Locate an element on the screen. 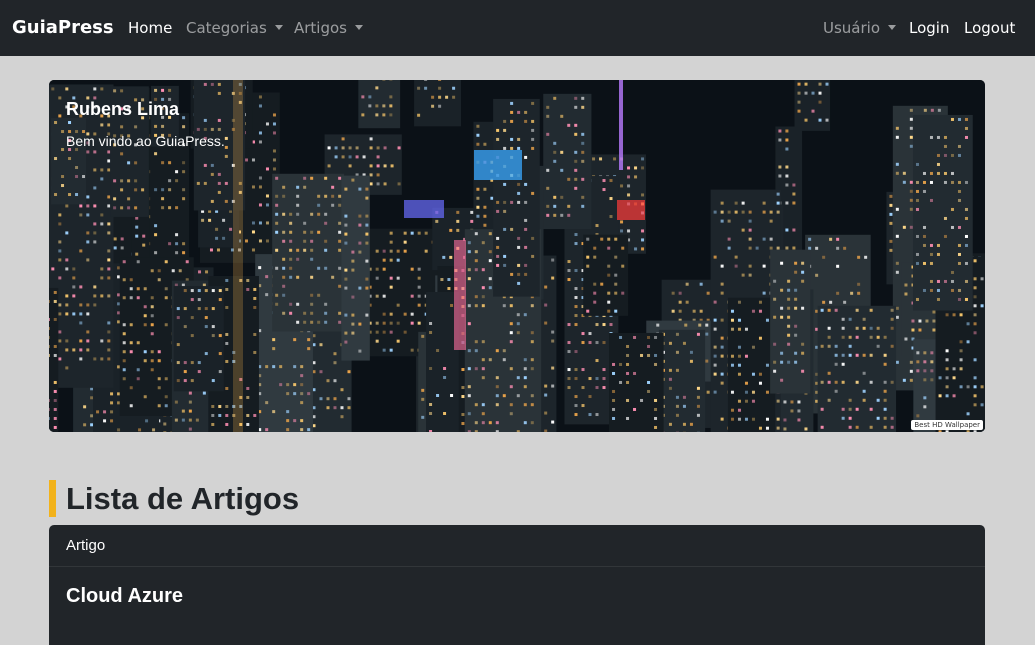  nav-usuario-dropdown: Usuário is located at coordinates (859, 28).